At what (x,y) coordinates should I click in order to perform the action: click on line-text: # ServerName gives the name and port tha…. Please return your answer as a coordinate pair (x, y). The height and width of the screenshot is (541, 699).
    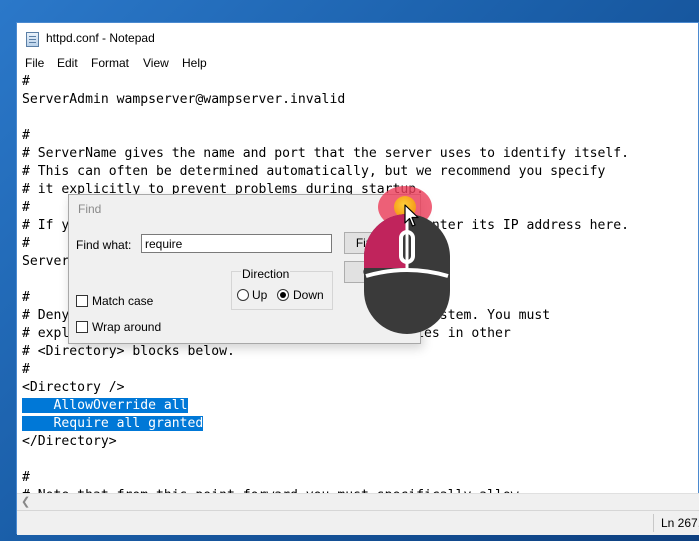
    Looking at the image, I should click on (325, 153).